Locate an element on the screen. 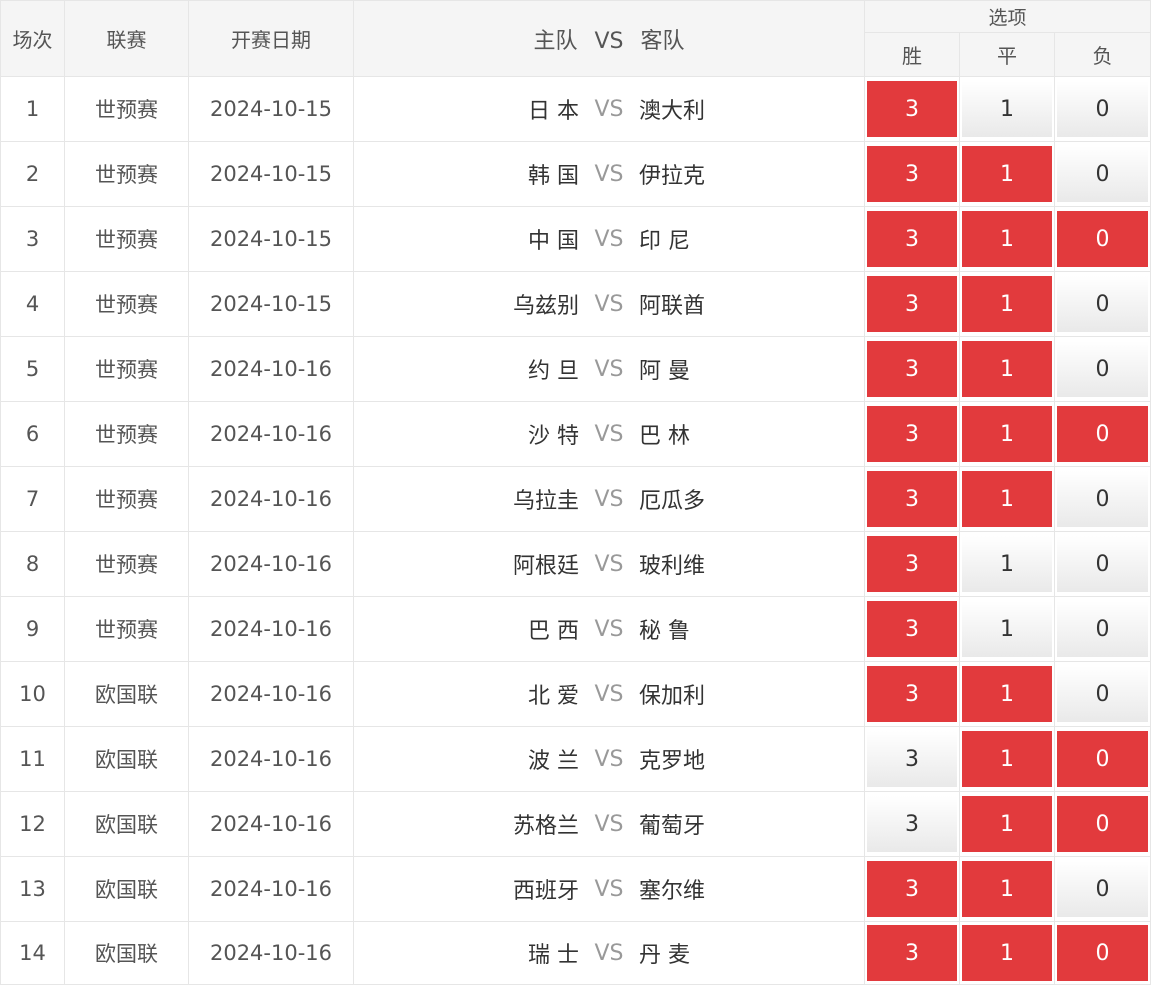 The width and height of the screenshot is (1153, 985). header-num: 场次 is located at coordinates (32, 38).